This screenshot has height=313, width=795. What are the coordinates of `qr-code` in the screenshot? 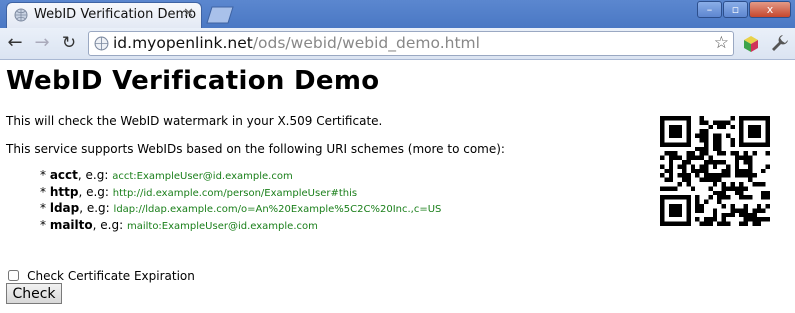 It's located at (715, 171).